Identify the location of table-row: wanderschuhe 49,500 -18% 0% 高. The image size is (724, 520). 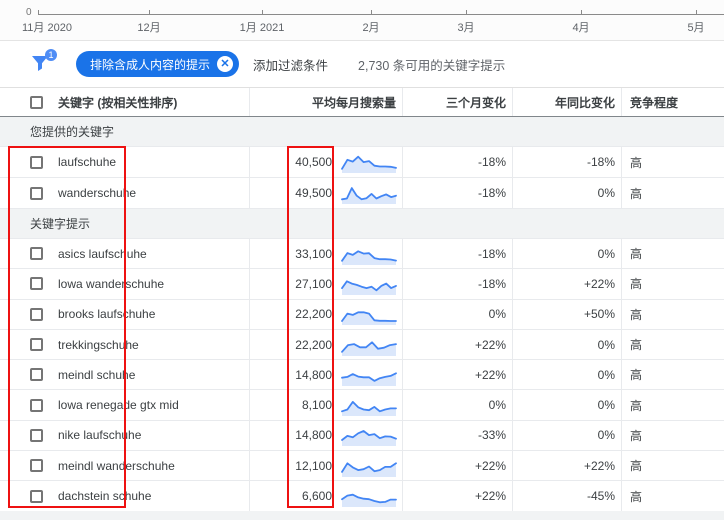
(362, 193).